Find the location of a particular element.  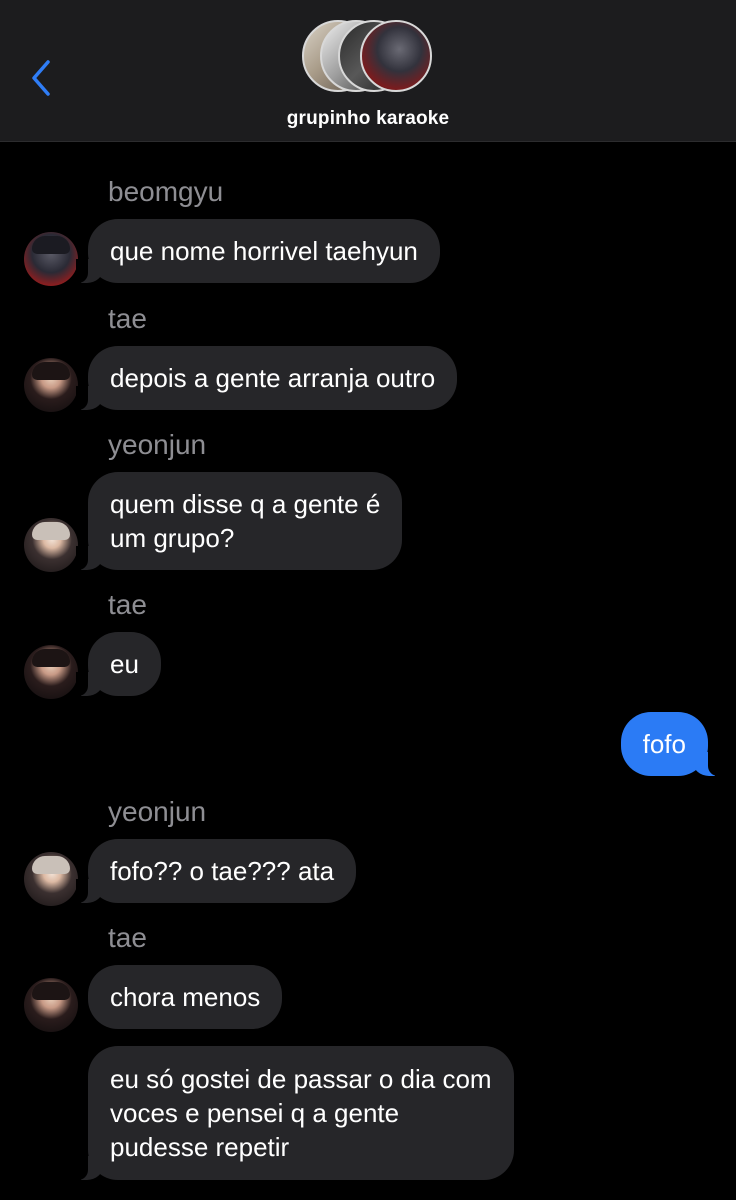

message-bubble: depois a gente arranja outro is located at coordinates (266, 378).